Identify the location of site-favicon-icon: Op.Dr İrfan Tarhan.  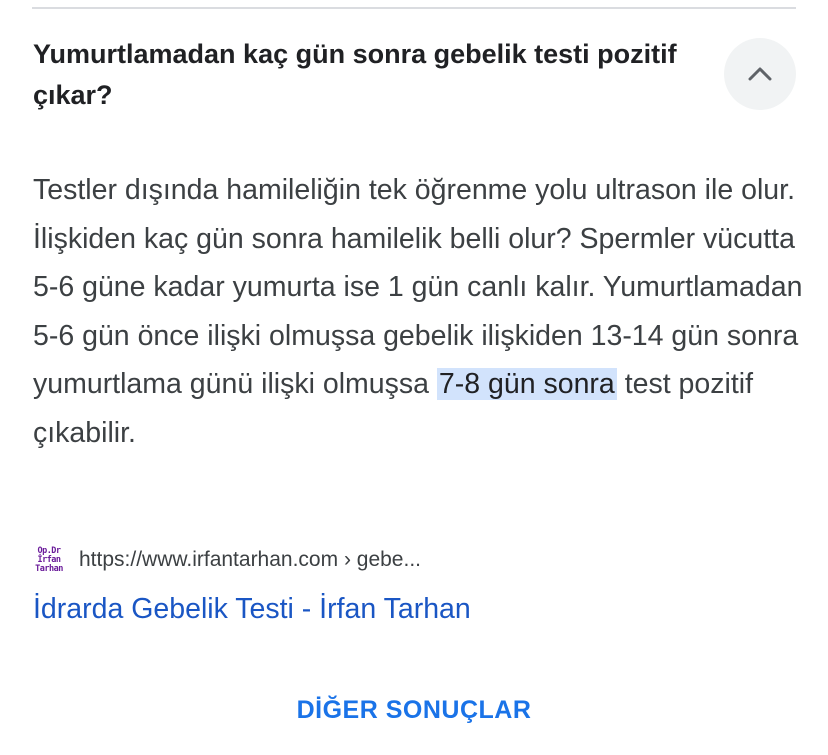
(49, 560).